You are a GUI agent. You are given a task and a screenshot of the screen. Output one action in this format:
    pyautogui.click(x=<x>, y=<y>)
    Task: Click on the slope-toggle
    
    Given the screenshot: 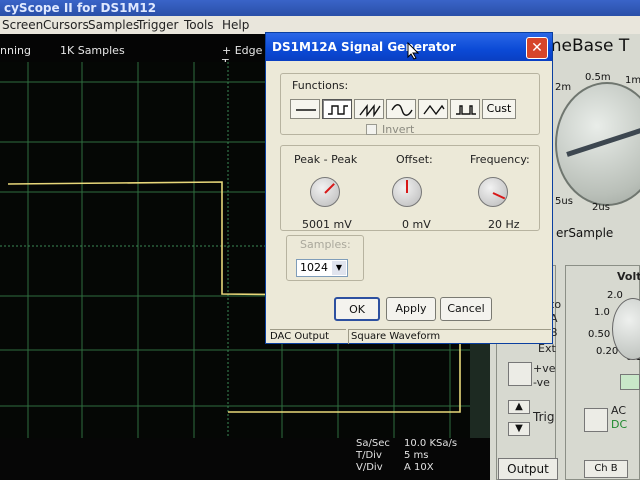 What is the action you would take?
    pyautogui.click(x=520, y=374)
    